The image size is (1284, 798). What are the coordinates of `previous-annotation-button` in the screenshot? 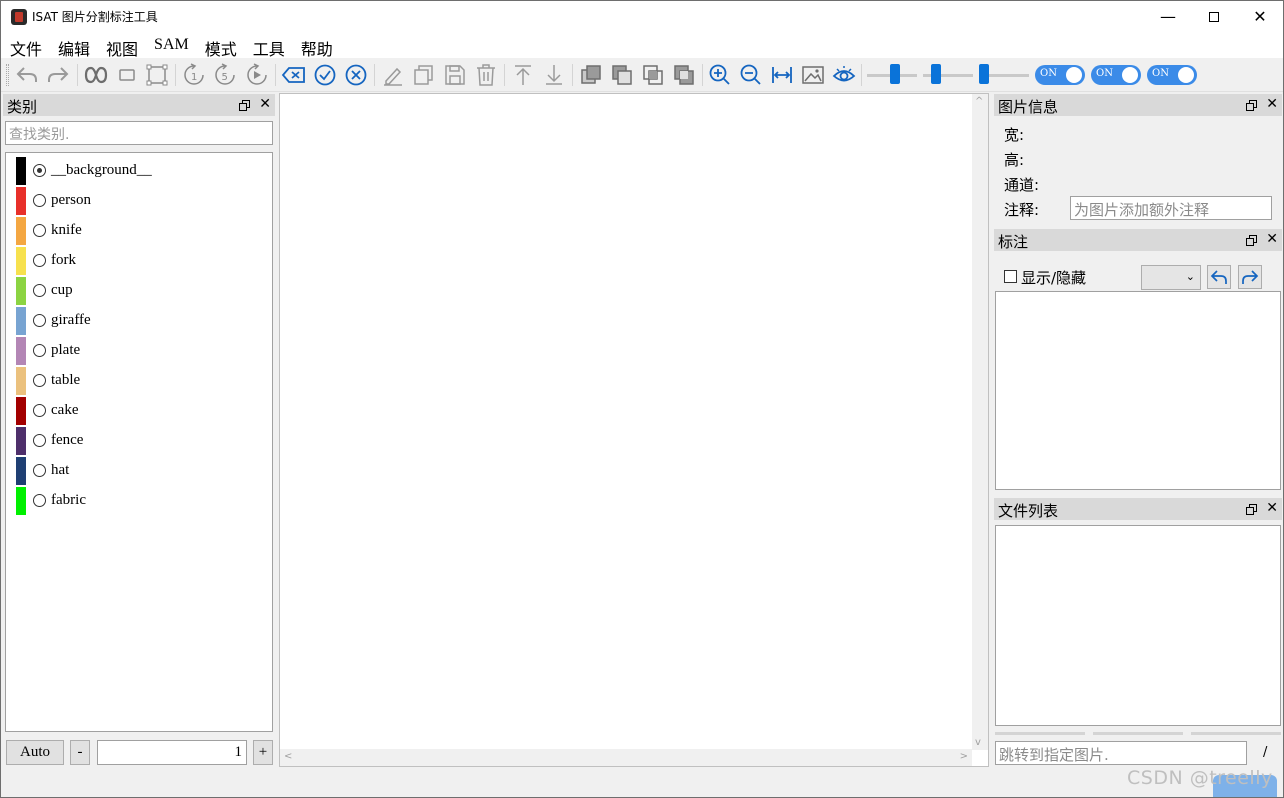 It's located at (1219, 277).